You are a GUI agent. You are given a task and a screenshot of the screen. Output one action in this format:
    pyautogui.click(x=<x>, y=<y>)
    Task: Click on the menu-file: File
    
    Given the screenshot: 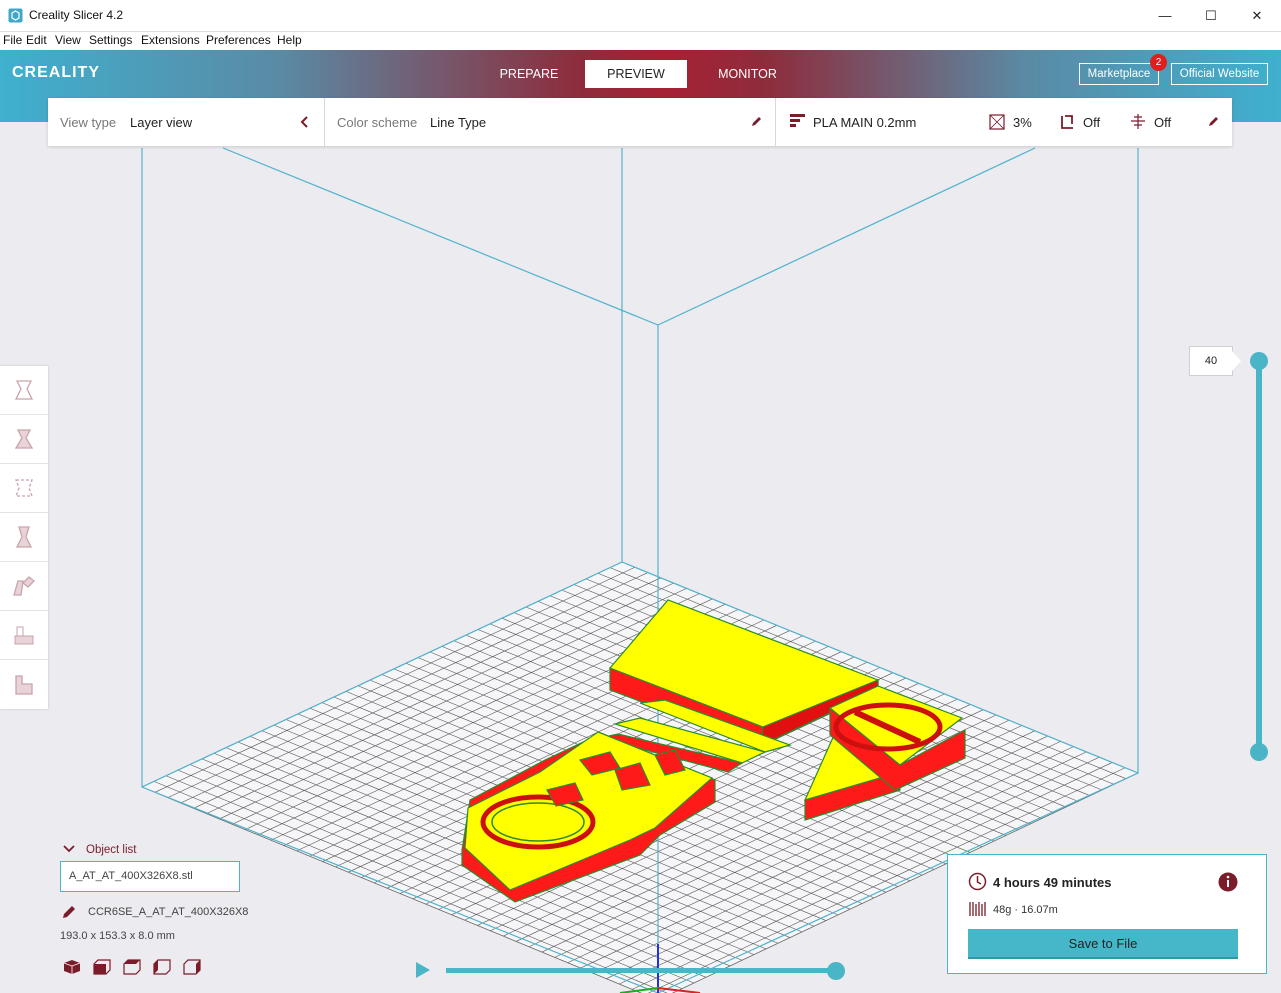 What is the action you would take?
    pyautogui.click(x=12, y=40)
    